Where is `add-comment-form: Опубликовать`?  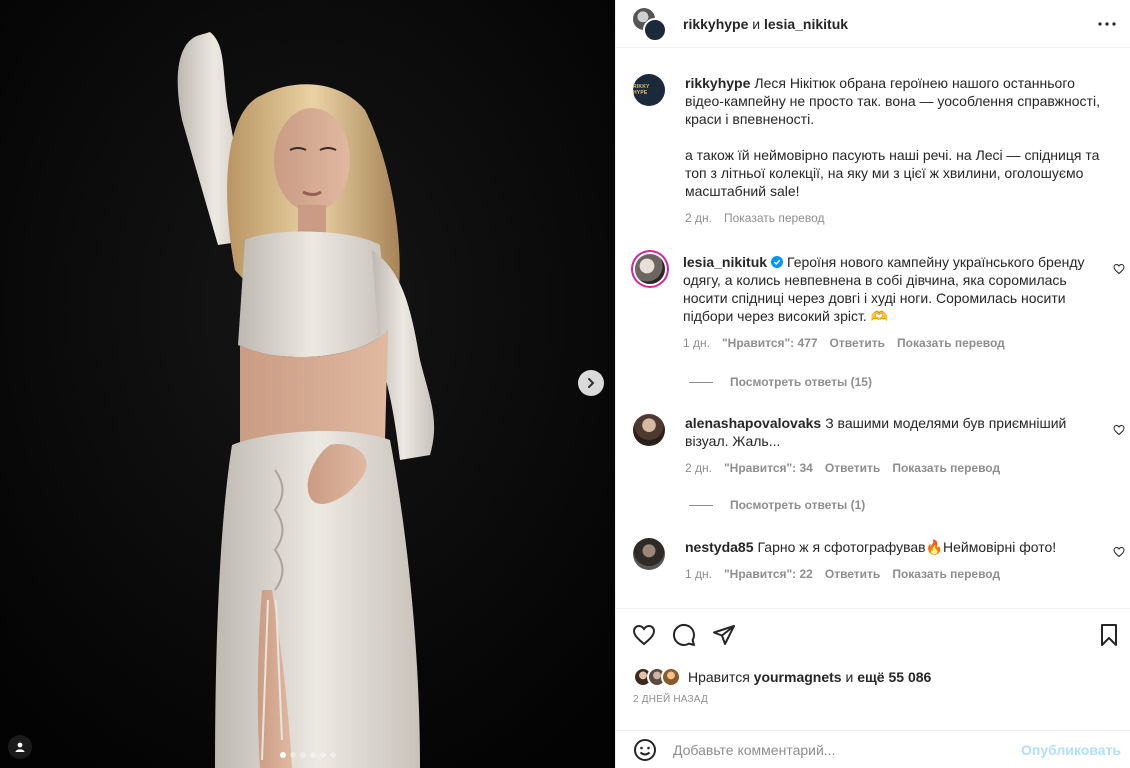
add-comment-form: Опубликовать is located at coordinates (873, 749).